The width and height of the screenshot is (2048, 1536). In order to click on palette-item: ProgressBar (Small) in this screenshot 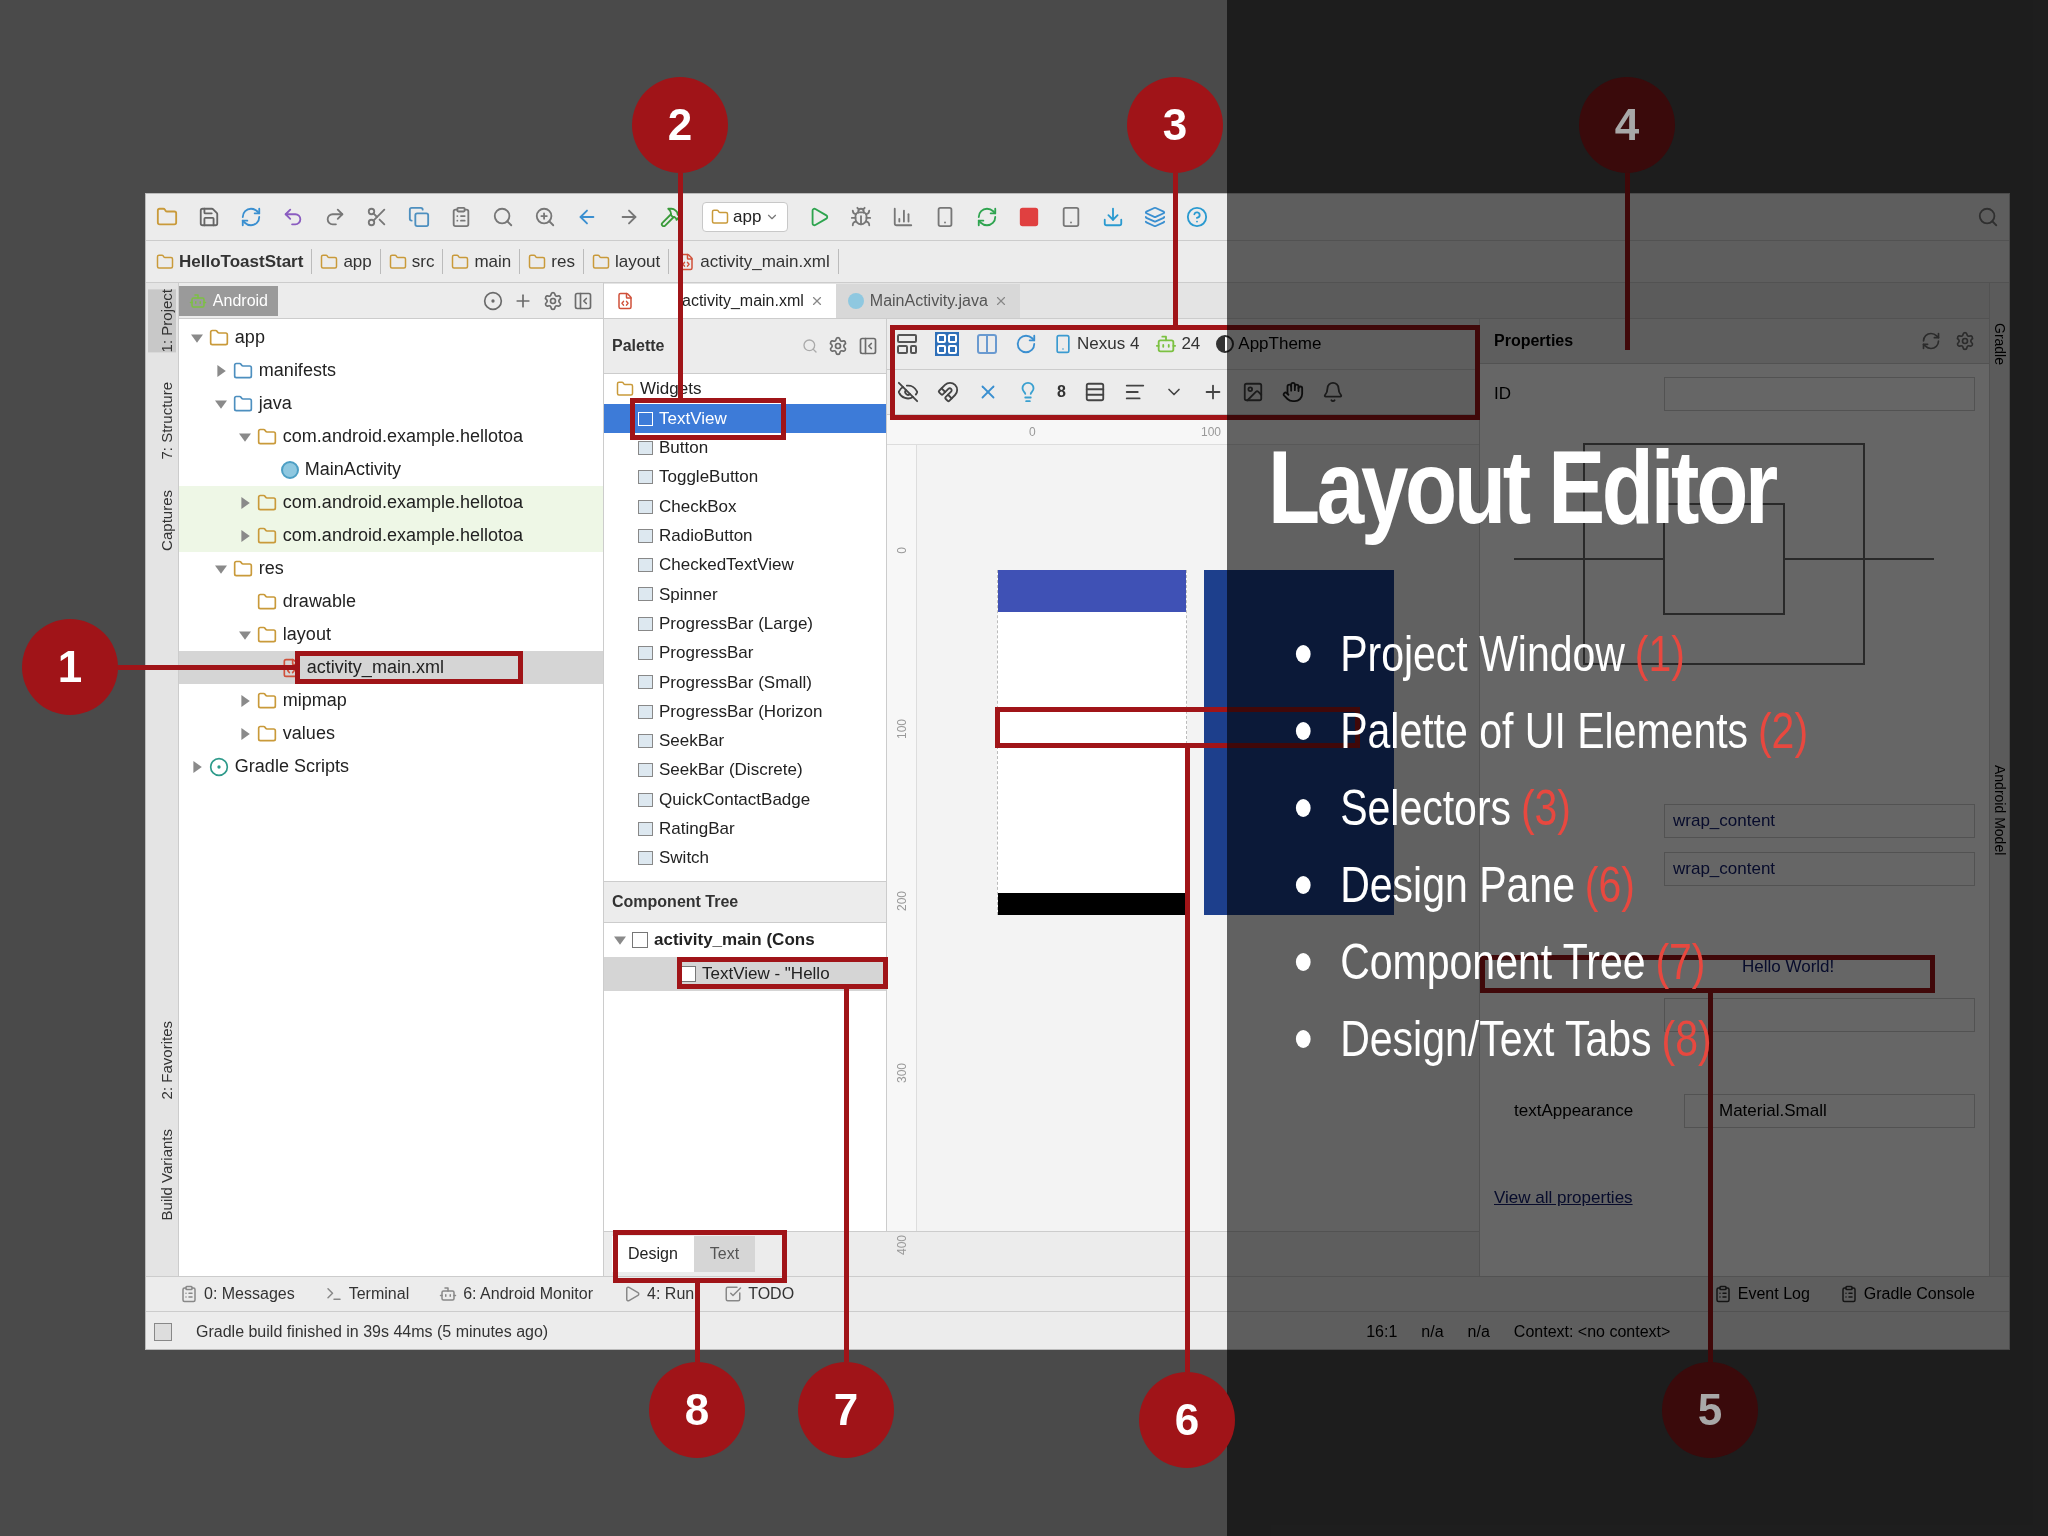, I will do `click(745, 682)`.